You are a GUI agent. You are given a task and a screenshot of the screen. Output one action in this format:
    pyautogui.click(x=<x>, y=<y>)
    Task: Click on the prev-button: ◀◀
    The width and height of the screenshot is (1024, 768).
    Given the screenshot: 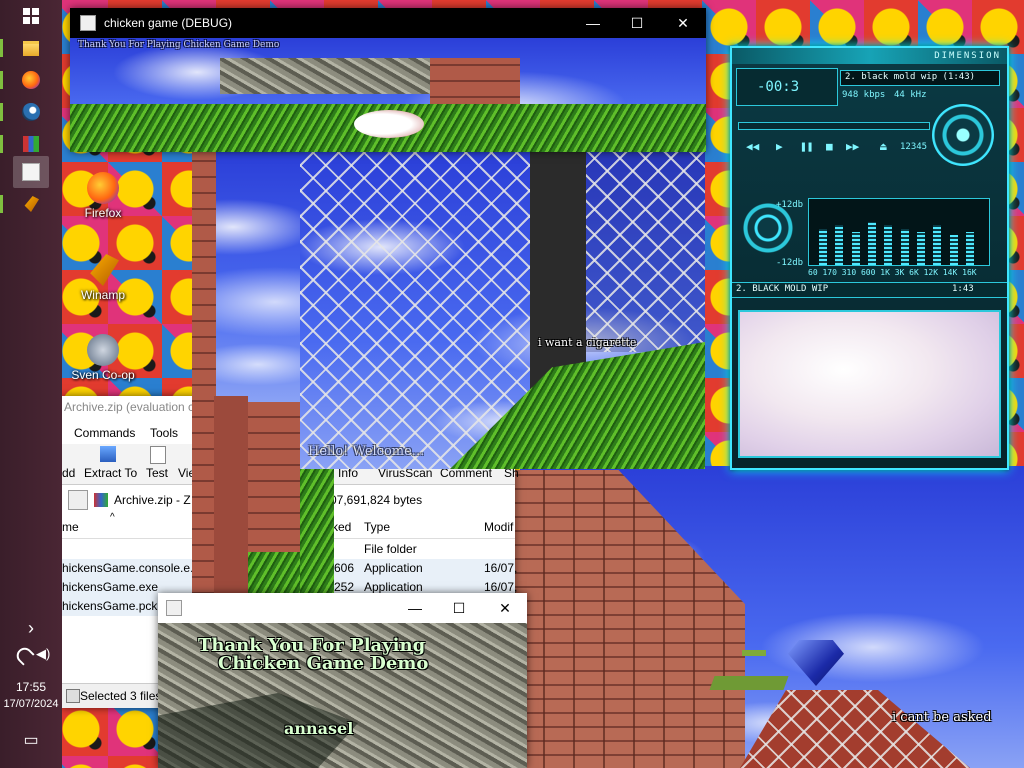 What is the action you would take?
    pyautogui.click(x=752, y=146)
    